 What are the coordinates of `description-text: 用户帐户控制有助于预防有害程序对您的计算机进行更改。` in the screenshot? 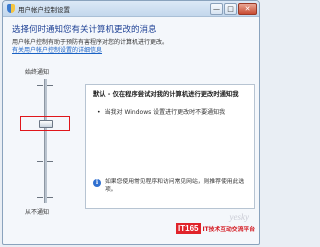 It's located at (90, 42).